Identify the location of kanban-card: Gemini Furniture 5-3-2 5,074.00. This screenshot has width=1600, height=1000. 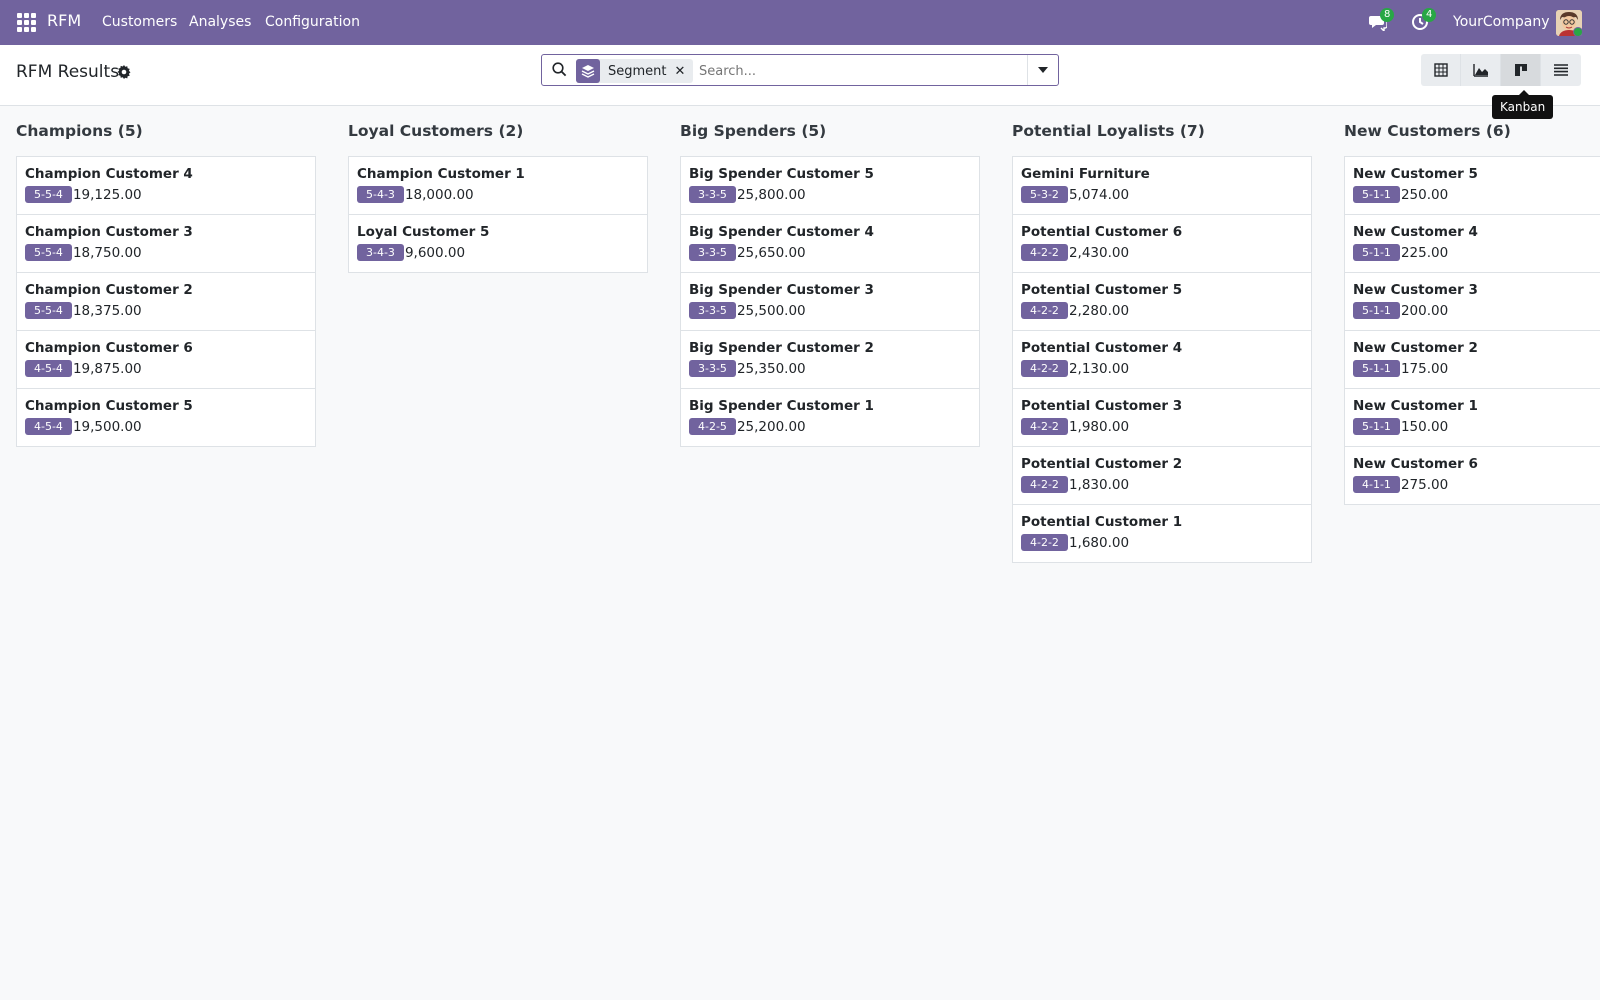
(1162, 186).